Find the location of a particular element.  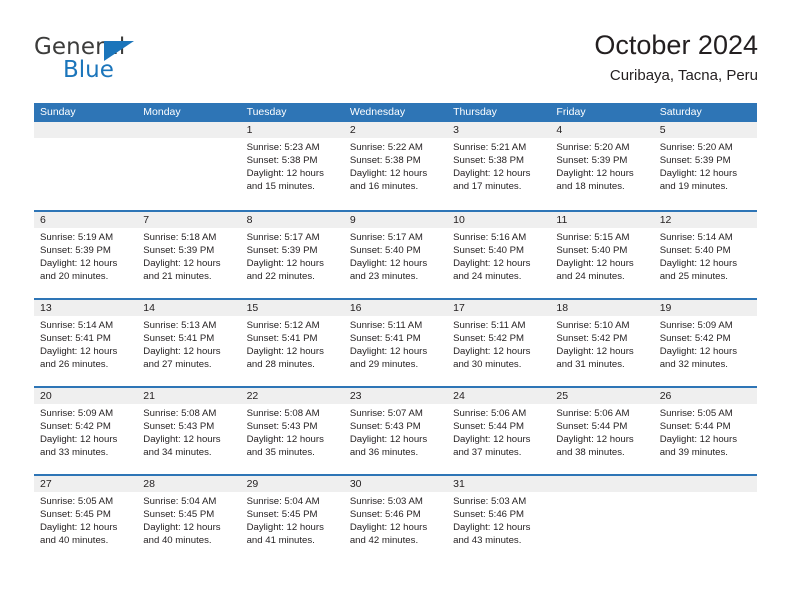

day-detail-line: and 35 minutes. is located at coordinates (280, 453).